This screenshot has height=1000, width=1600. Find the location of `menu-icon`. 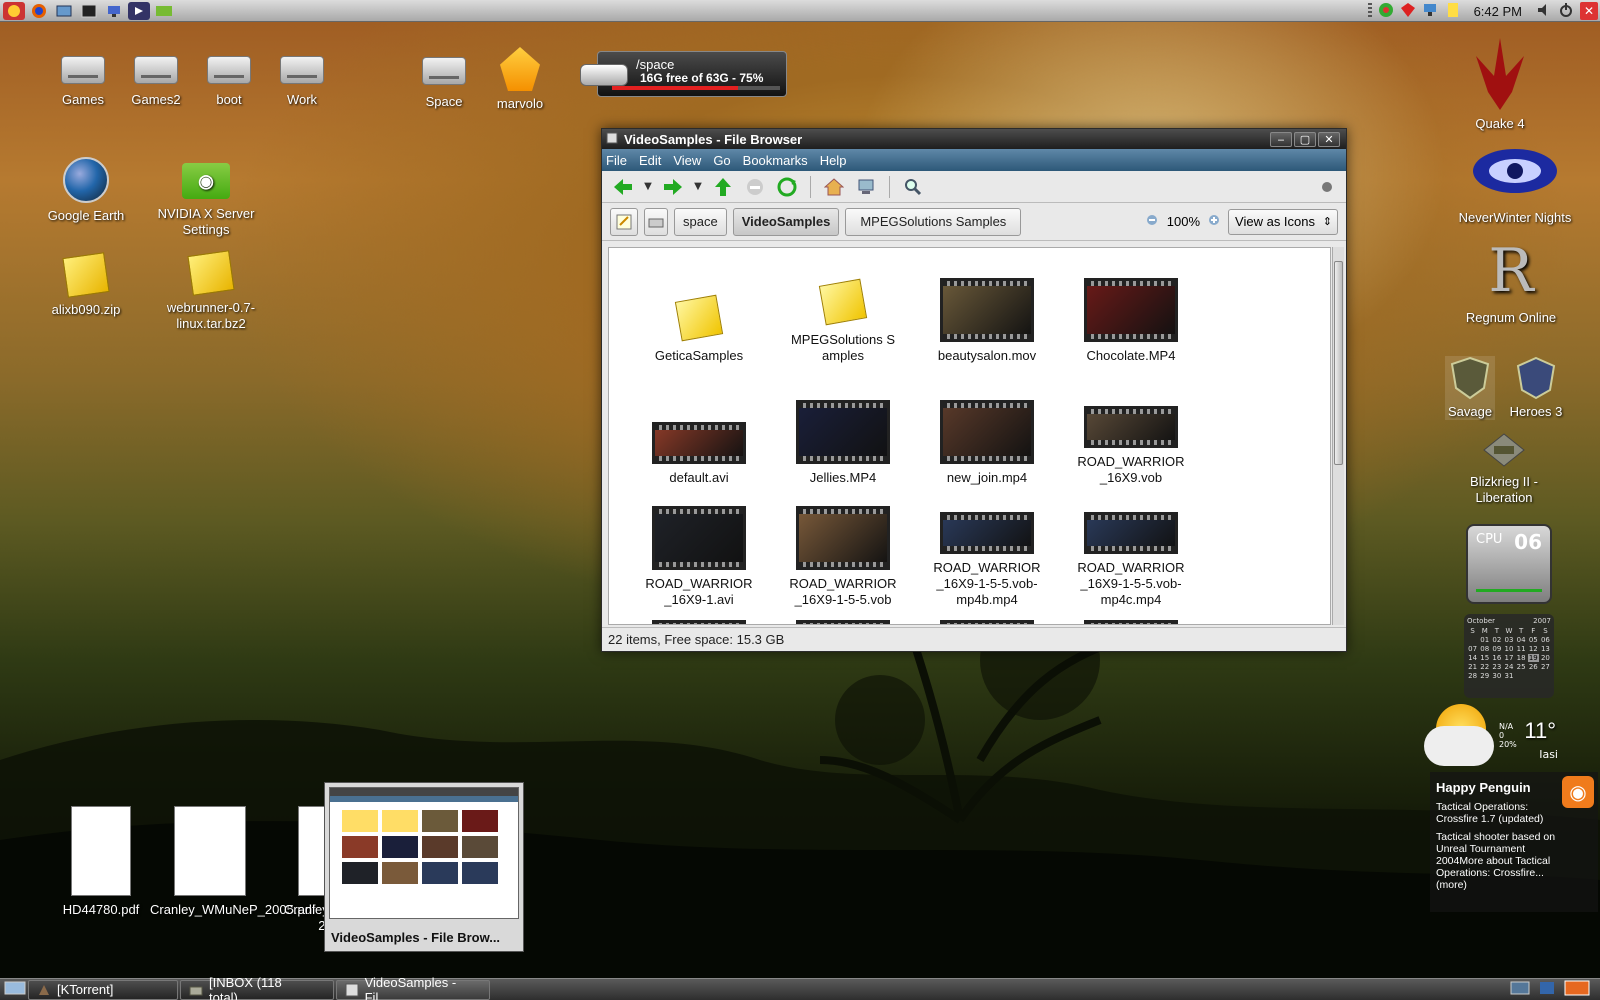

menu-icon is located at coordinates (14, 10).